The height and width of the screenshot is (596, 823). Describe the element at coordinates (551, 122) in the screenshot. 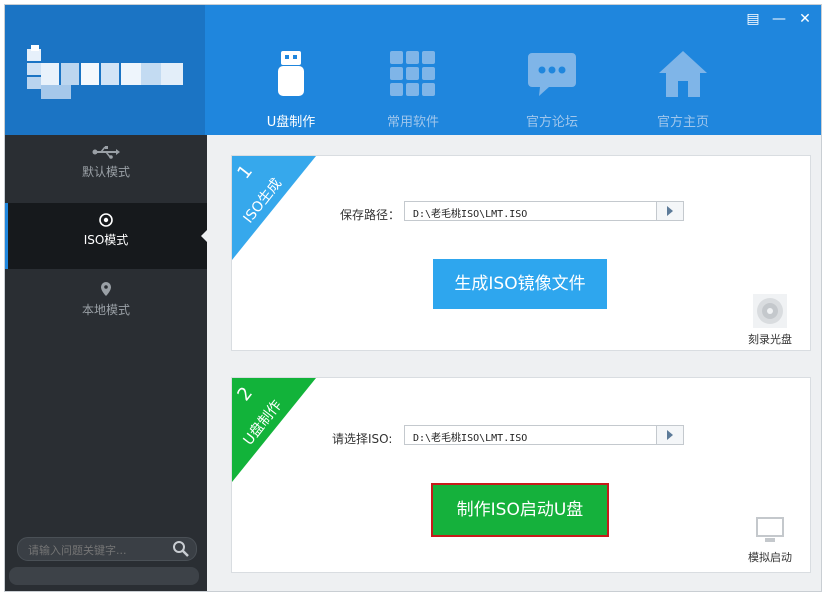

I see `tab-label: 官方论坛` at that location.